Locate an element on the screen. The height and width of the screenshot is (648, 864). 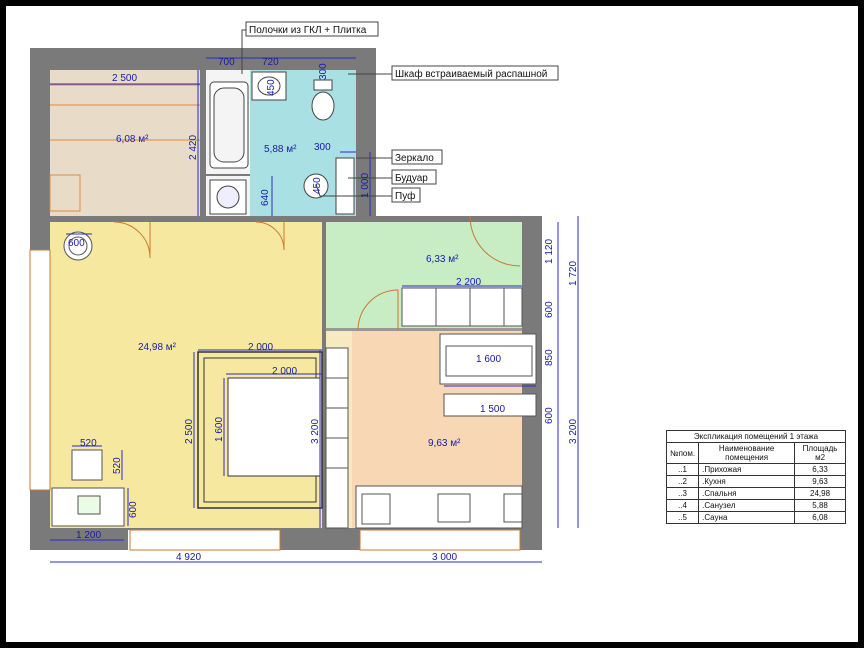
legend-area: 24,98 is located at coordinates (820, 493).